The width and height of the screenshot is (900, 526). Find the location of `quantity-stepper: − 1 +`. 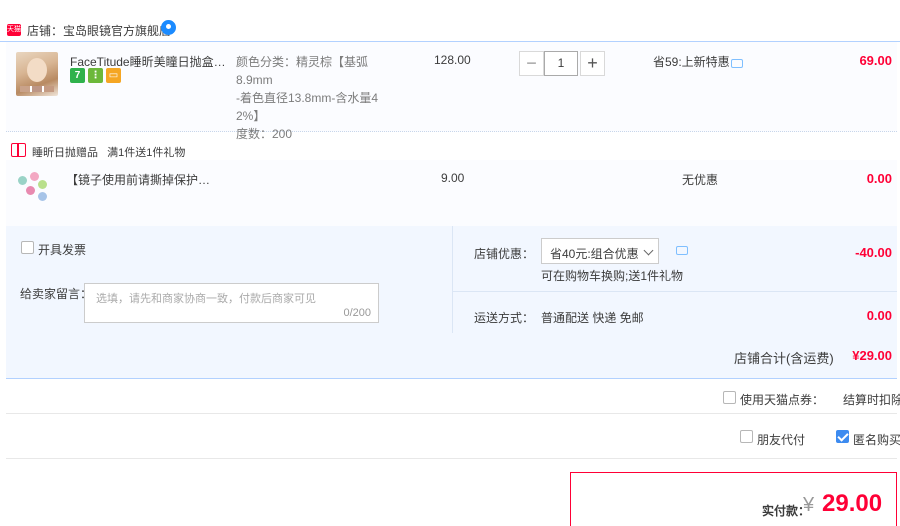

quantity-stepper: − 1 + is located at coordinates (562, 63).